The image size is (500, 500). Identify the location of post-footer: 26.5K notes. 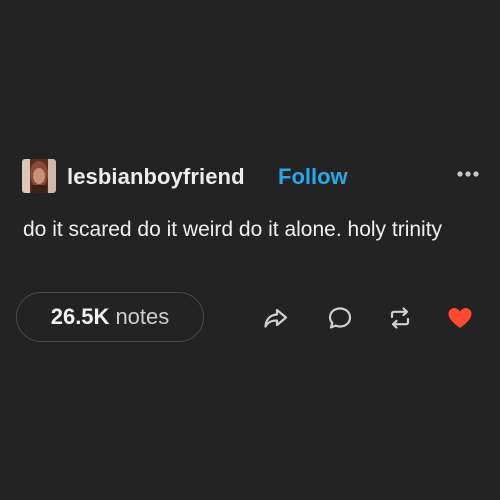
(251, 319).